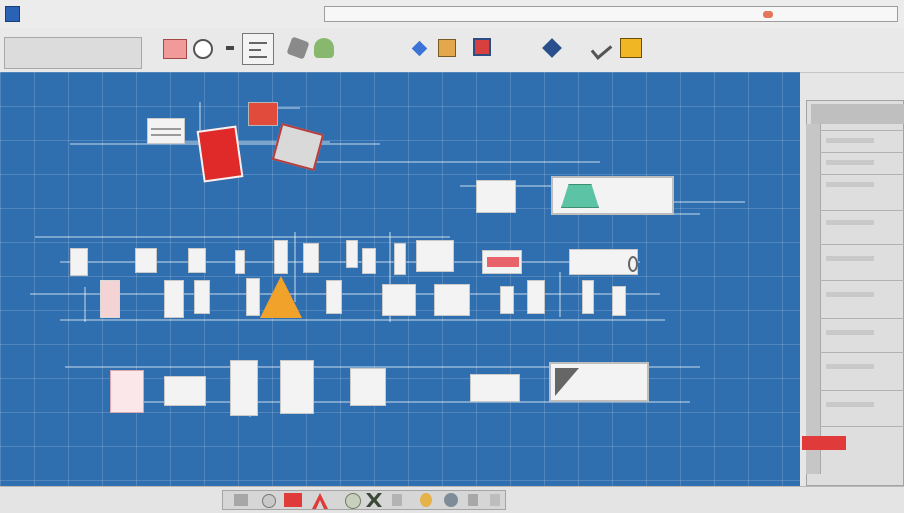  I want to click on arrow-icon, so click(230, 48).